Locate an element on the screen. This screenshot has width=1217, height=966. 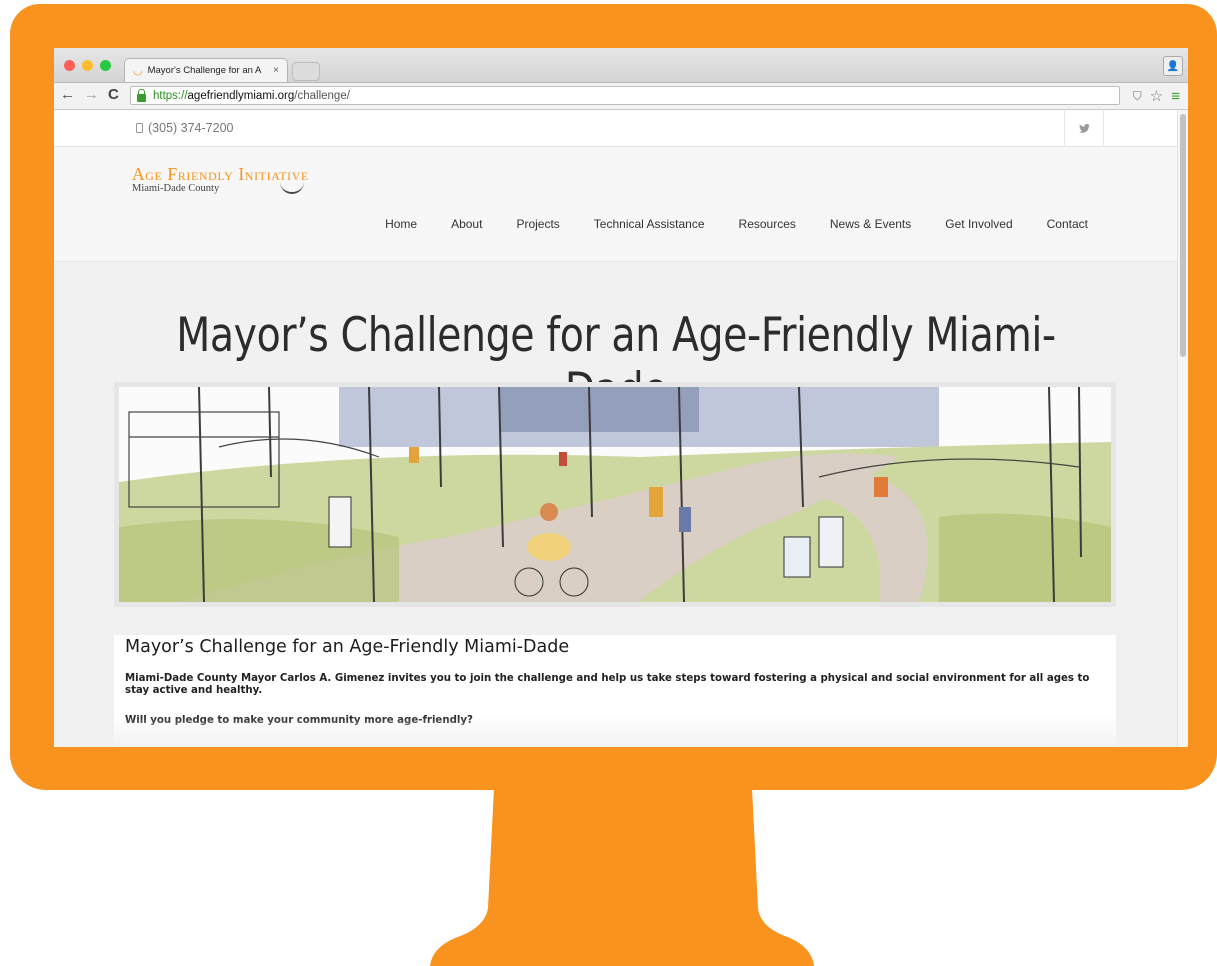
tab-title: Mayor's Challenge for an A is located at coordinates (204, 70).